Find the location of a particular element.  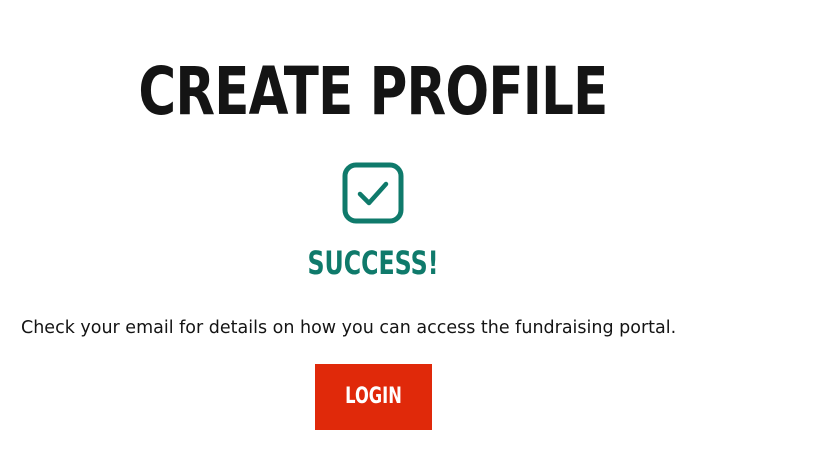

login-button: LOGIN is located at coordinates (373, 397).